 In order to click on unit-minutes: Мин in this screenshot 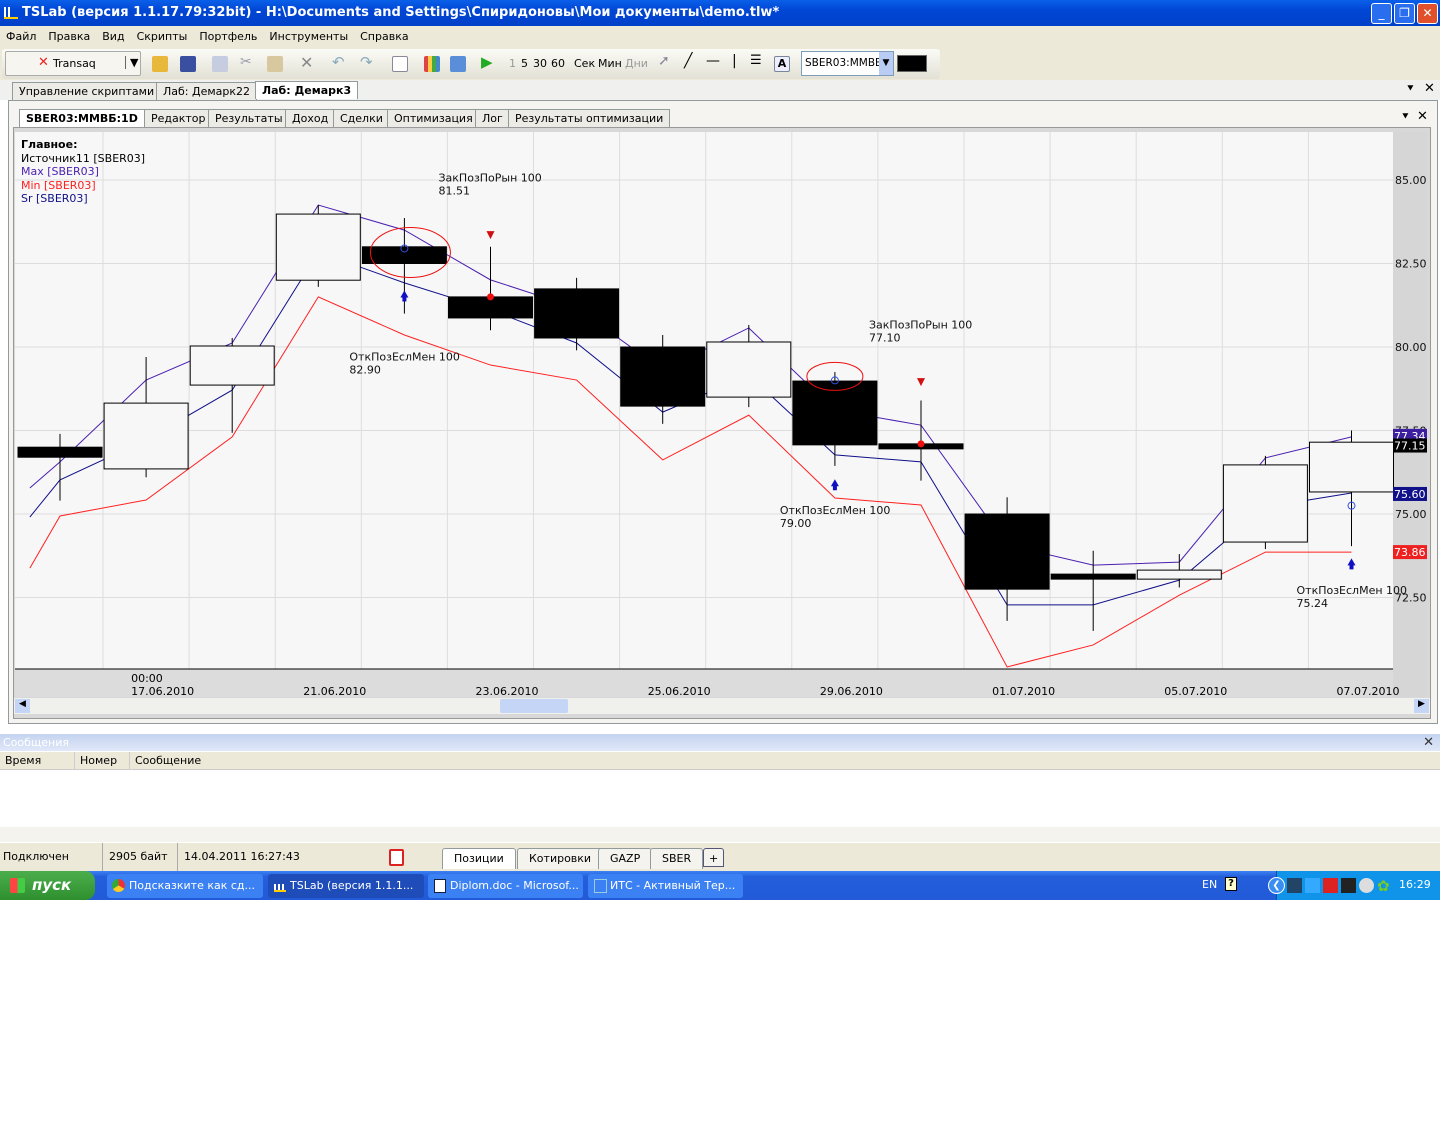, I will do `click(610, 63)`.